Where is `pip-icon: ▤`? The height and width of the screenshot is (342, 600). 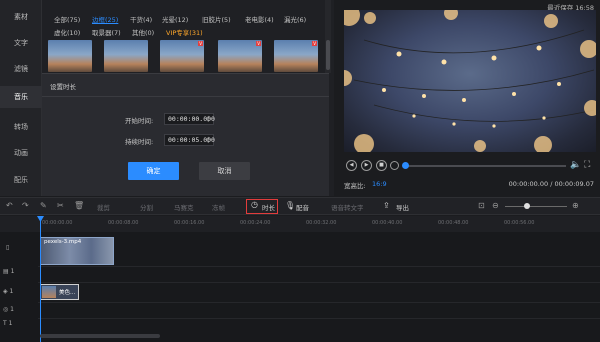 pip-icon: ▤ is located at coordinates (6, 271).